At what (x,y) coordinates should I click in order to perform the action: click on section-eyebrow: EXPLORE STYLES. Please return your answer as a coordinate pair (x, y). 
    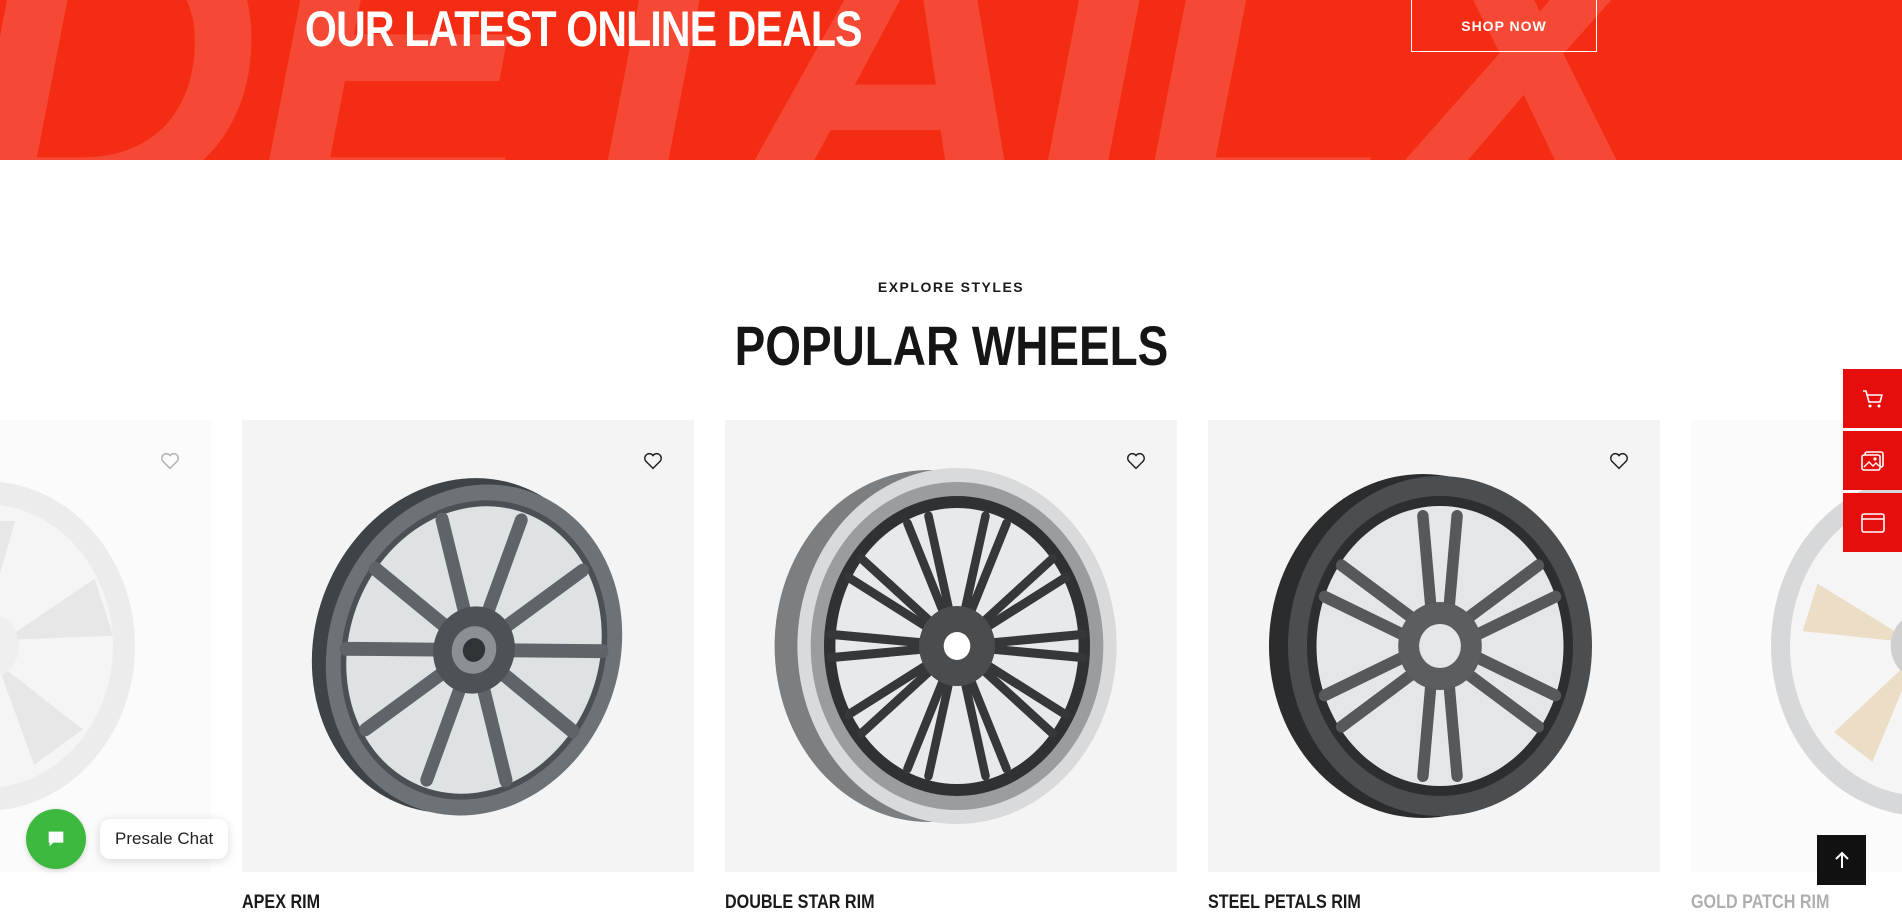
    Looking at the image, I should click on (951, 287).